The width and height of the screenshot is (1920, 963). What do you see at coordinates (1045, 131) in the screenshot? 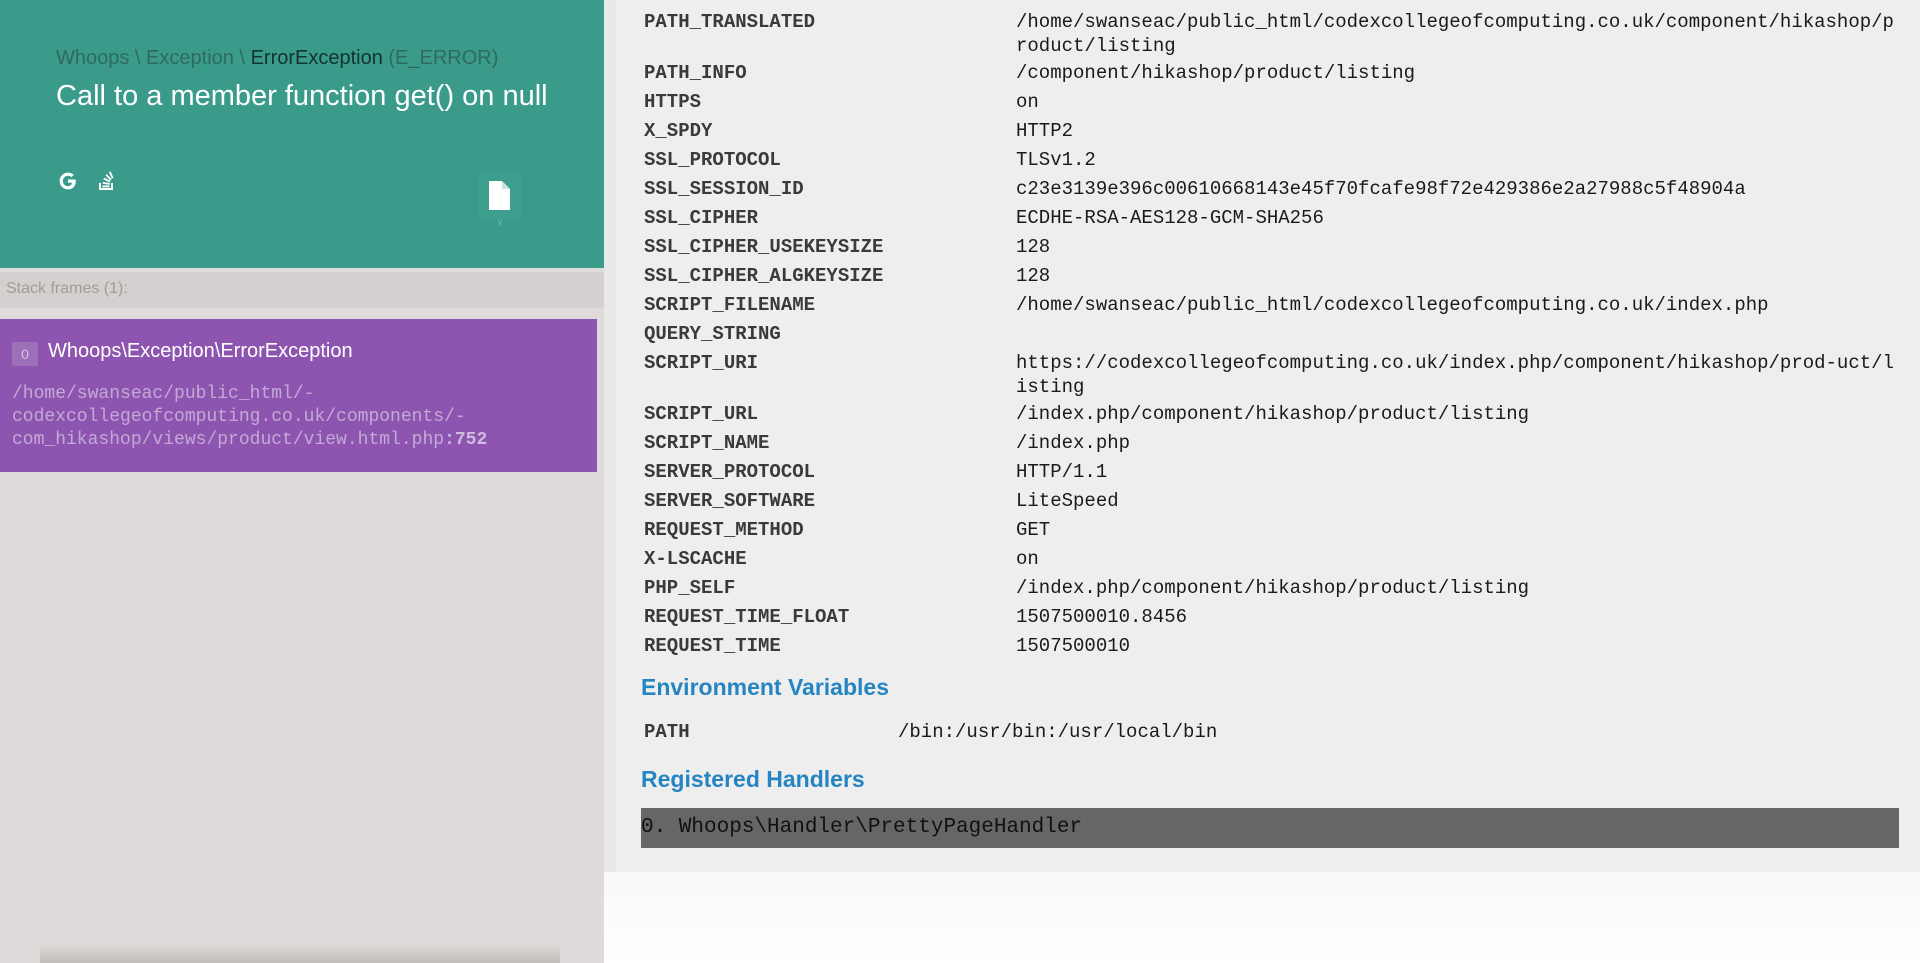
I see `server-var-value: HTTP2` at bounding box center [1045, 131].